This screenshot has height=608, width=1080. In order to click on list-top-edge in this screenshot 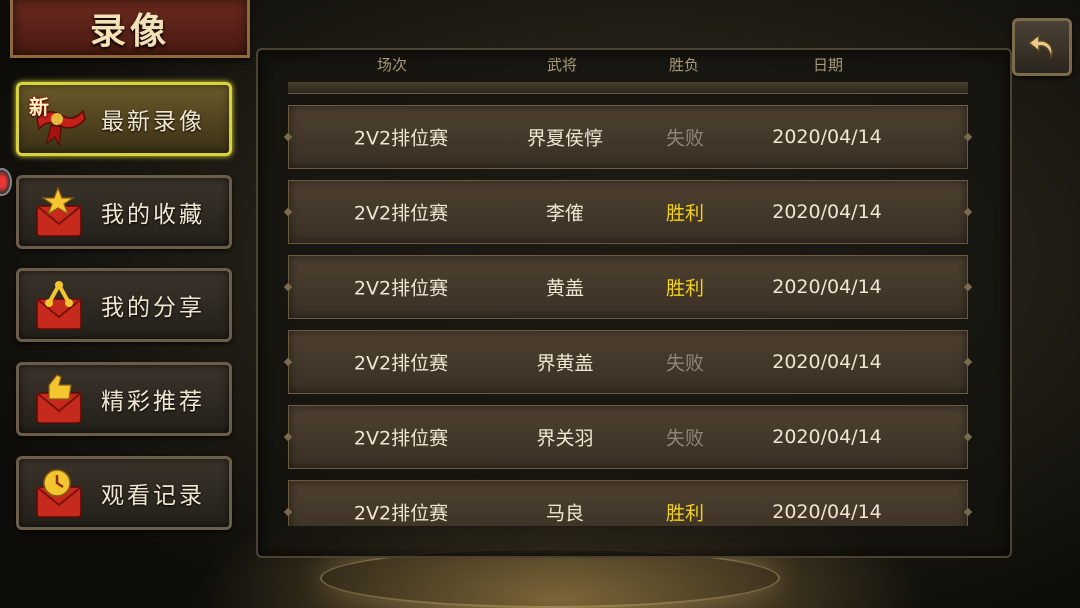, I will do `click(628, 88)`.